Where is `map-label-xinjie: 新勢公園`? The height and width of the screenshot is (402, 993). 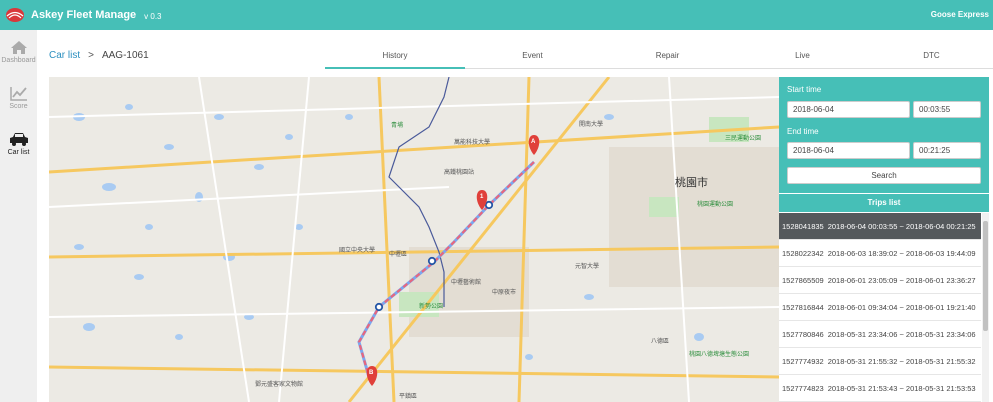 map-label-xinjie: 新勢公園 is located at coordinates (431, 307).